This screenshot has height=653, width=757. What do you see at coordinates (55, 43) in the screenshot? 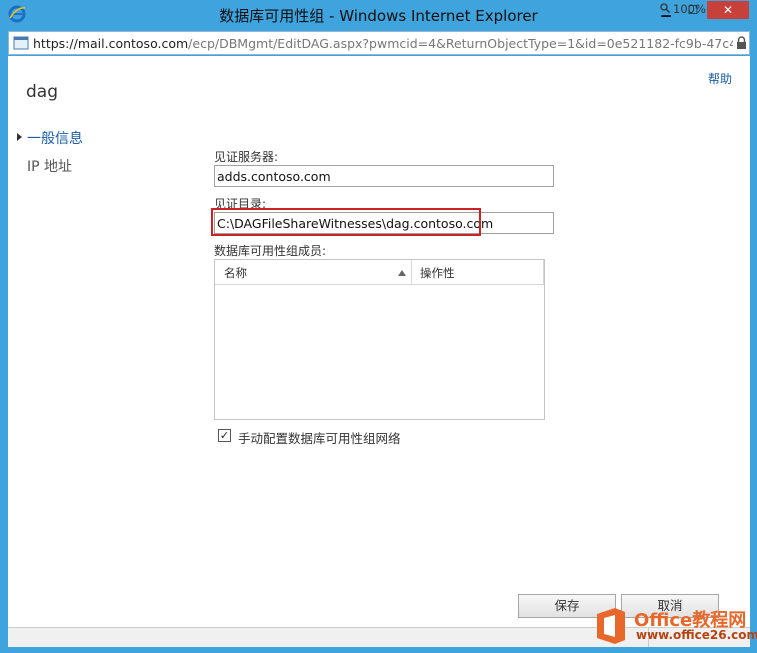
I see `url-scheme: https://` at bounding box center [55, 43].